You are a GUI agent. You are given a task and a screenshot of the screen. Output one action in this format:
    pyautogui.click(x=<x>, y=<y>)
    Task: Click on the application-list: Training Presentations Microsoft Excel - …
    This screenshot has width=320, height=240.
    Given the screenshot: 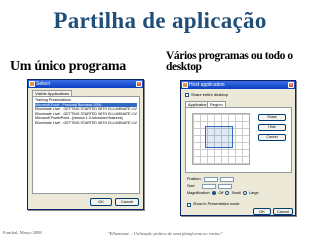 What is the action you would take?
    pyautogui.click(x=86, y=145)
    